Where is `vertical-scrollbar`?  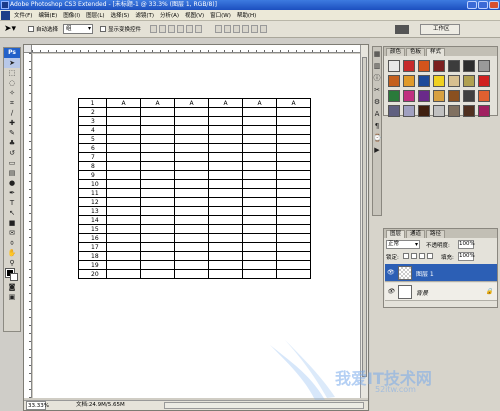 vertical-scrollbar is located at coordinates (364, 221).